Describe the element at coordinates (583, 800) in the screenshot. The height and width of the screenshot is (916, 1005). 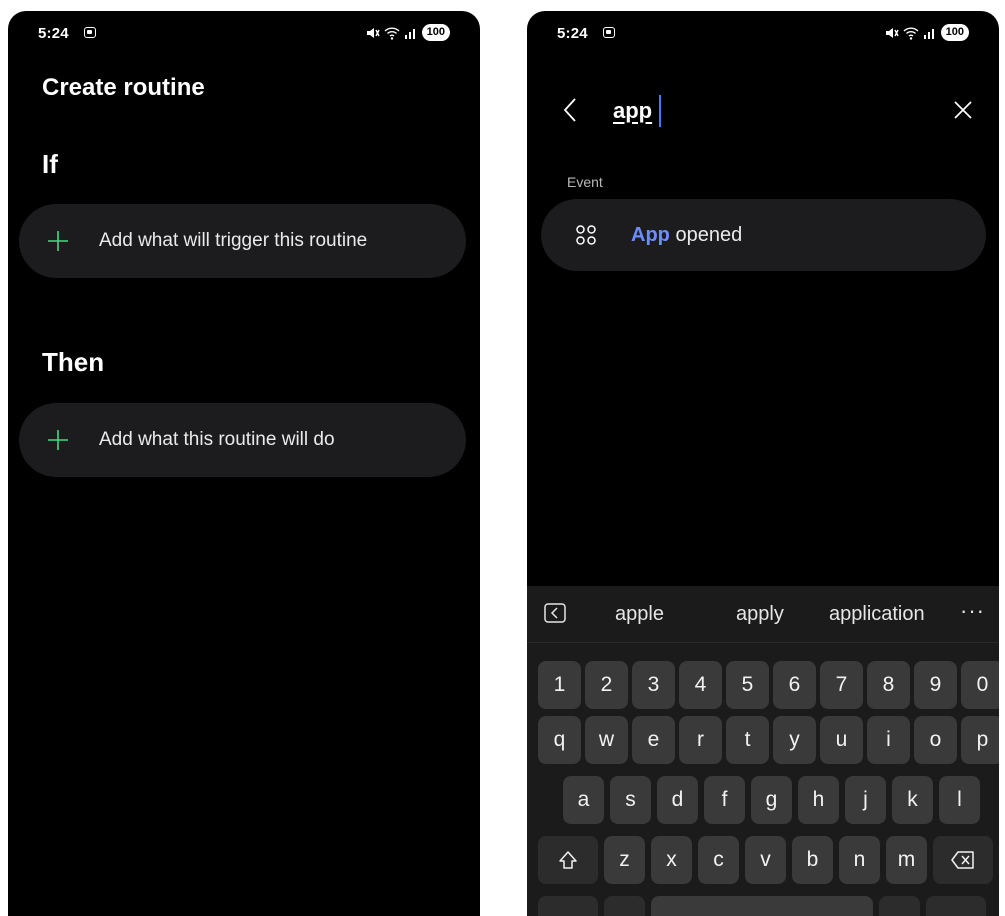
I see `key: a` at that location.